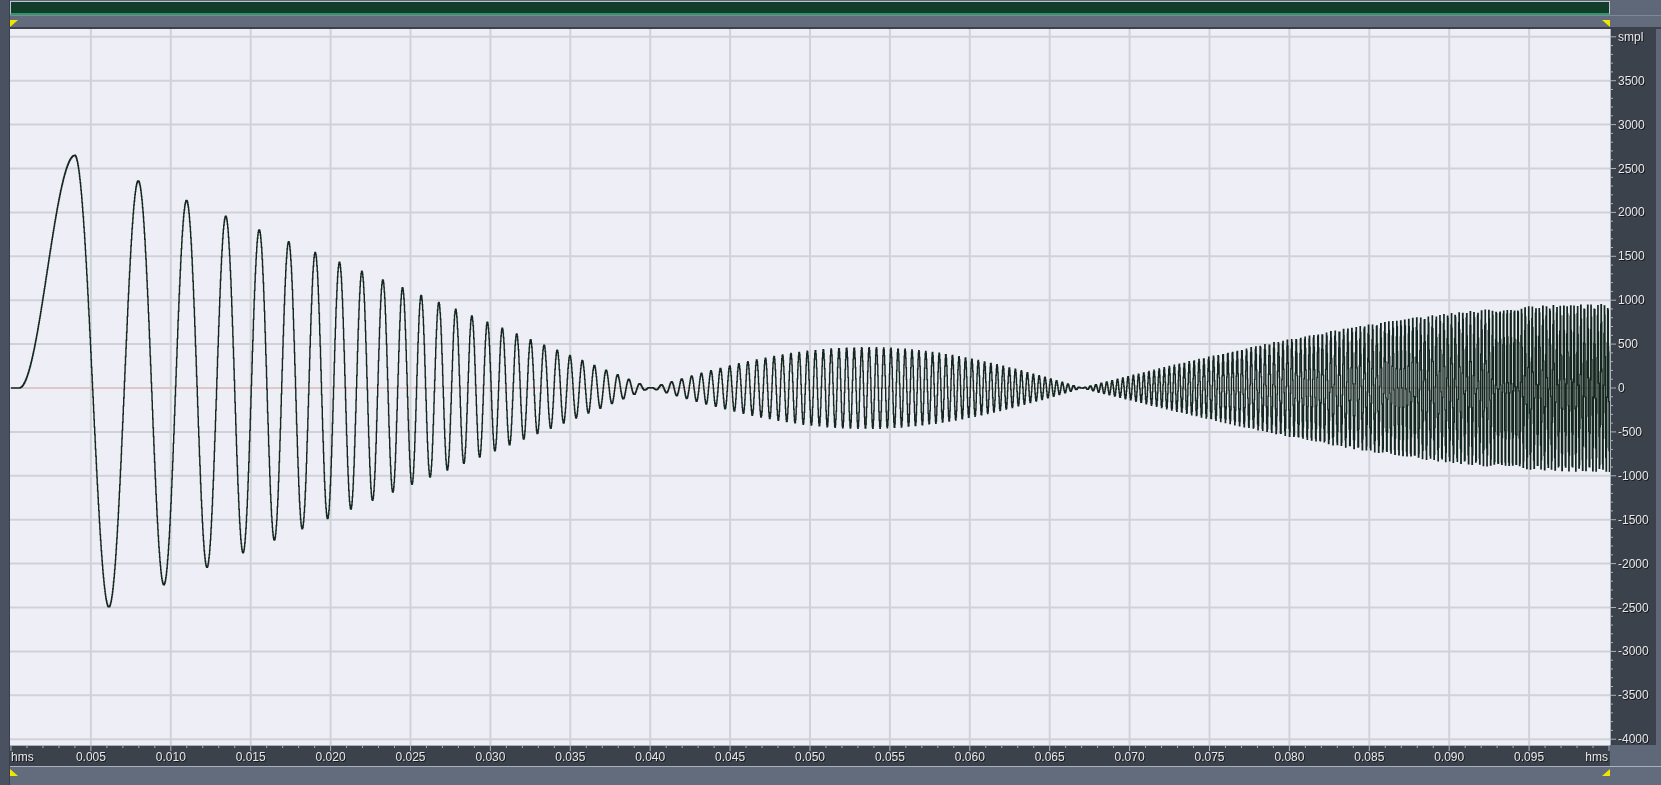  What do you see at coordinates (490, 757) in the screenshot?
I see `axis-label: 0.030` at bounding box center [490, 757].